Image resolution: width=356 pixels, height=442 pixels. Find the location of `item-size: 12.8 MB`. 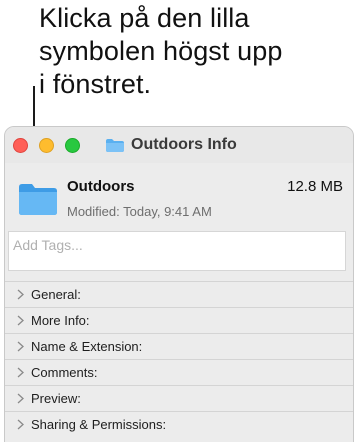

item-size: 12.8 MB is located at coordinates (315, 186).